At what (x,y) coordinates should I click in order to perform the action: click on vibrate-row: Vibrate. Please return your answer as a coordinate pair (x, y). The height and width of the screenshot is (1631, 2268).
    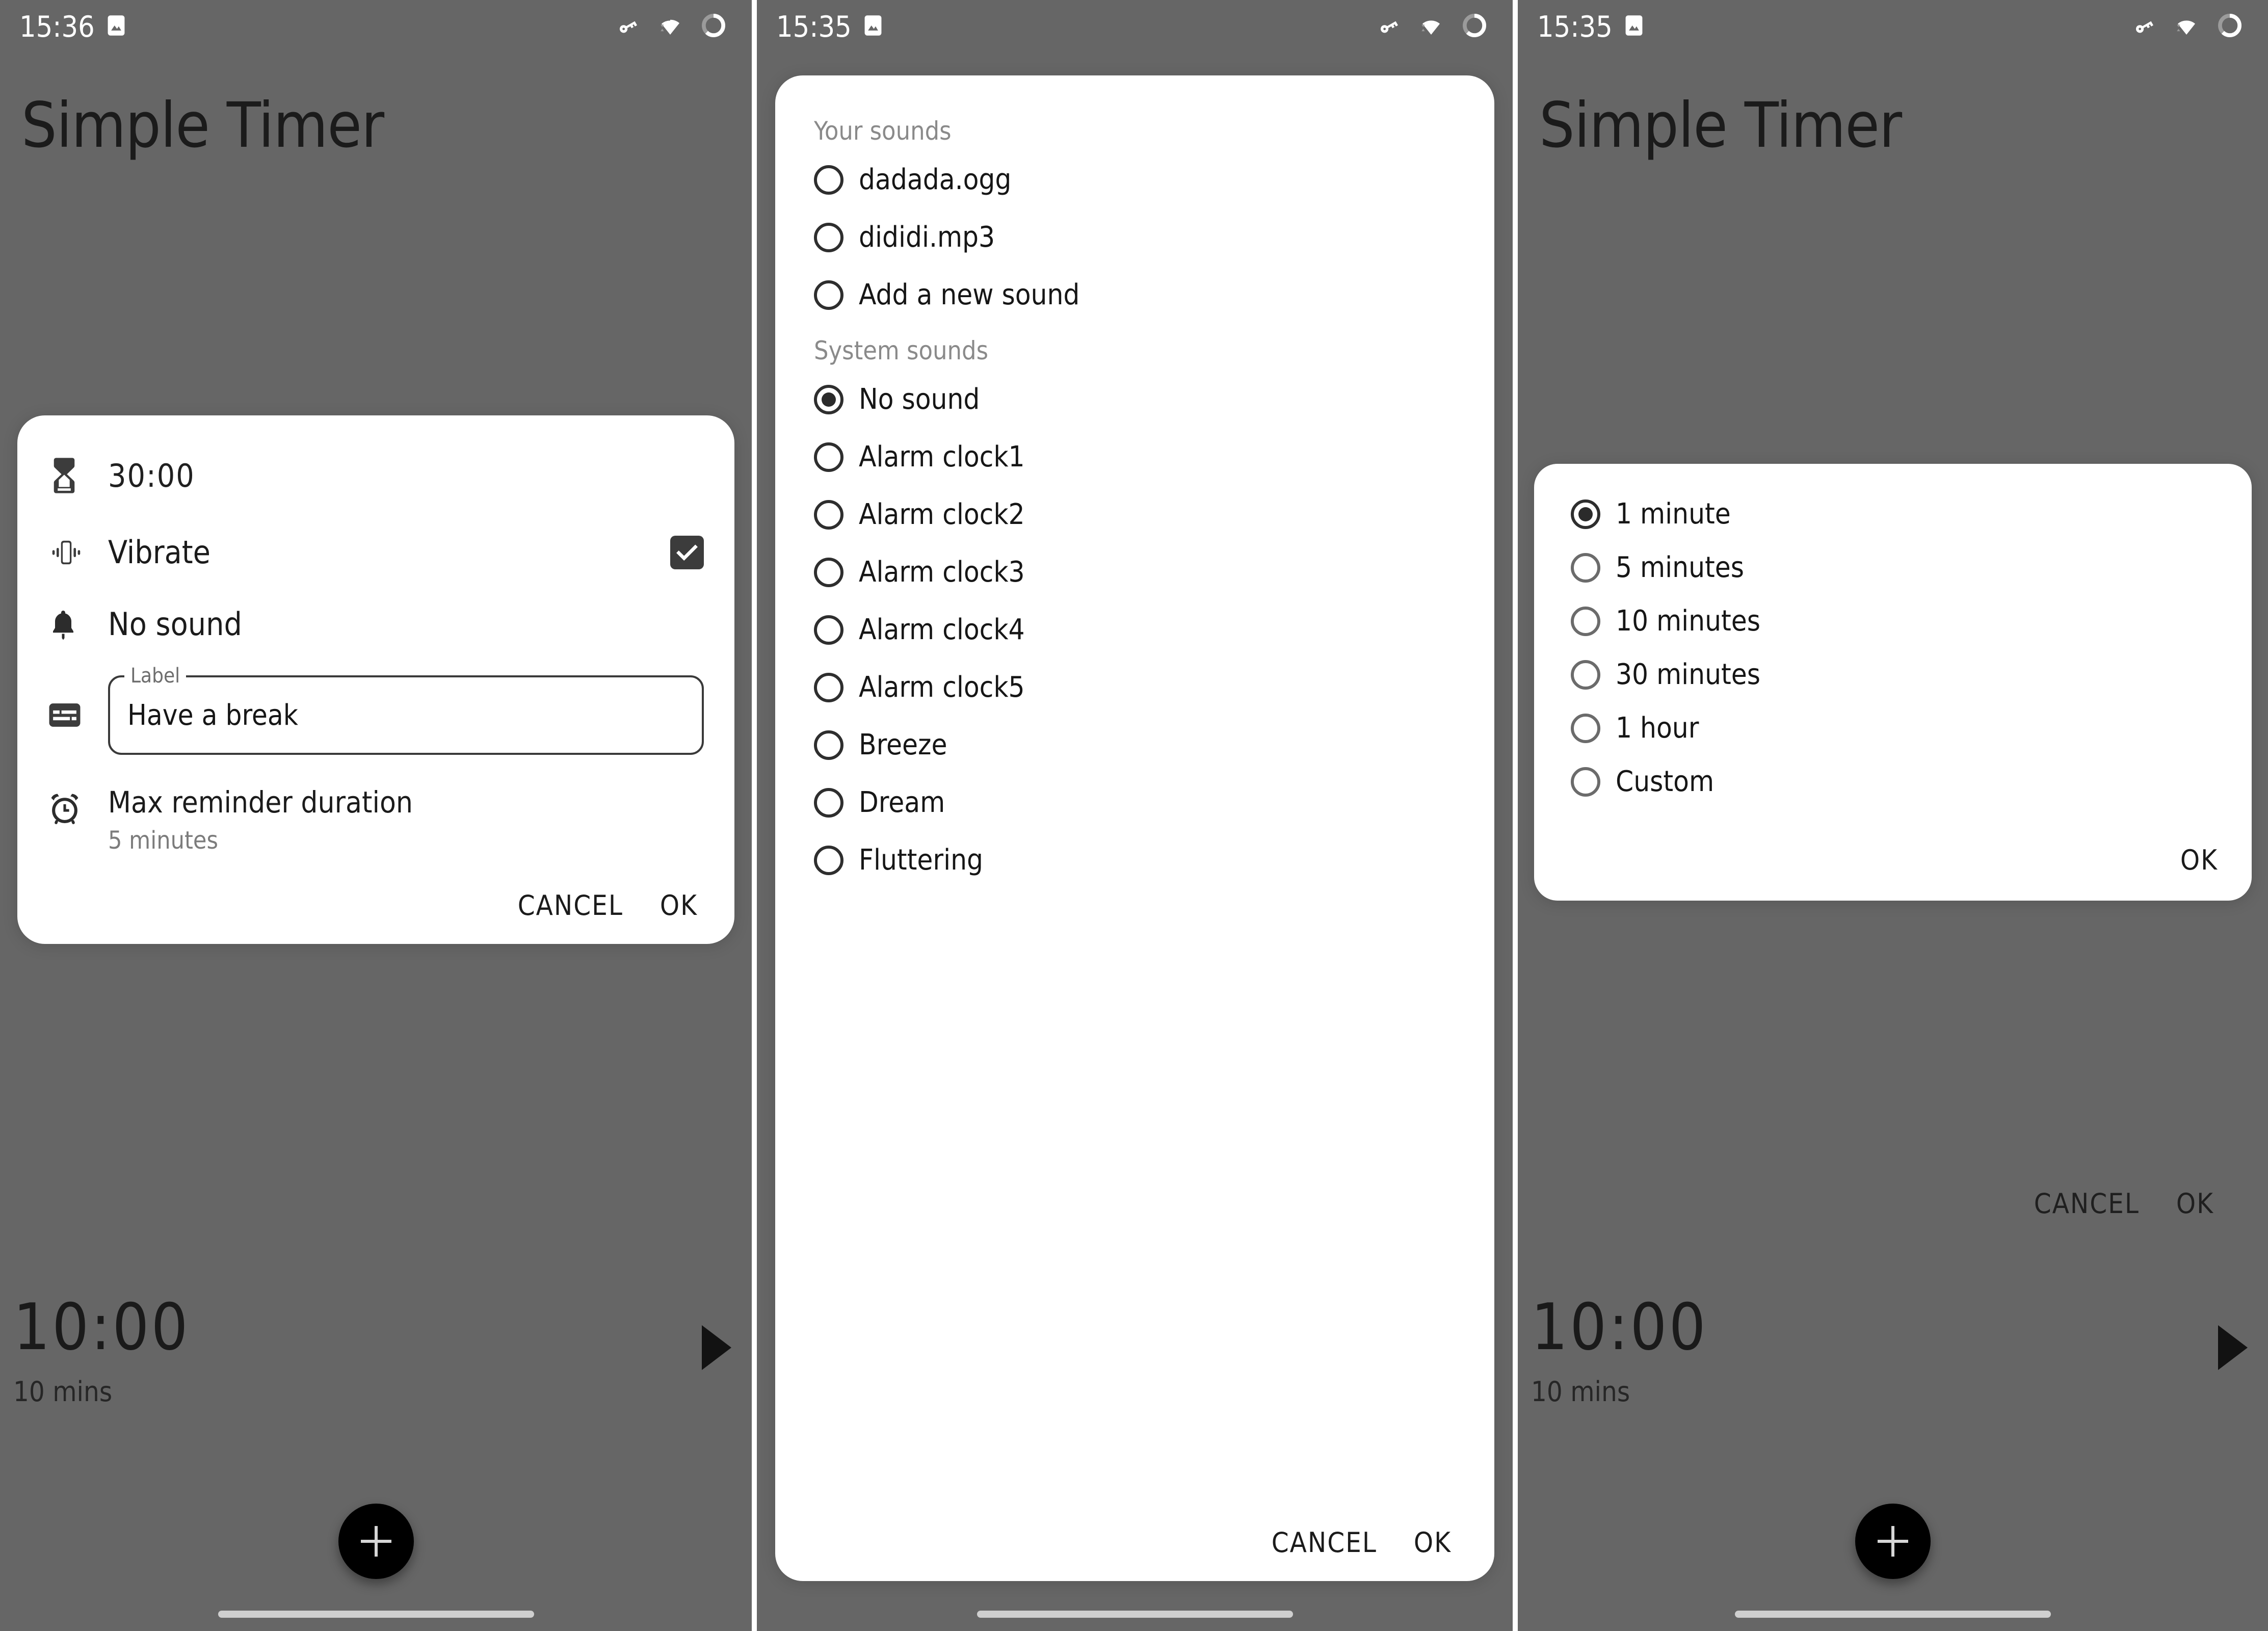
    Looking at the image, I should click on (376, 552).